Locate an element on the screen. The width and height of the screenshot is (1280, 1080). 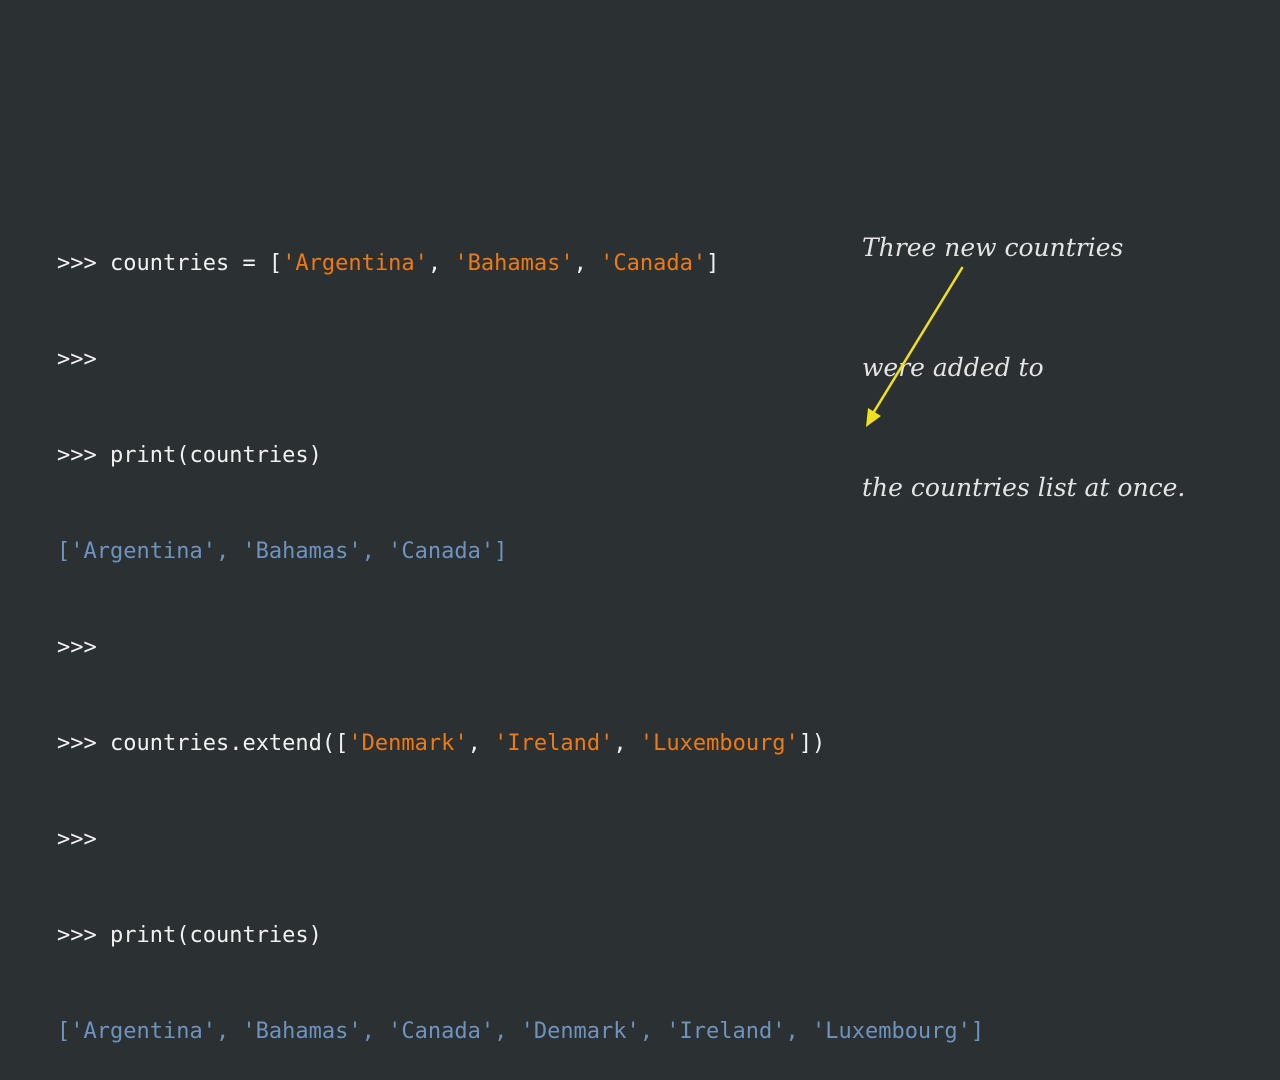
code-text: countries = [ is located at coordinates (189, 263).